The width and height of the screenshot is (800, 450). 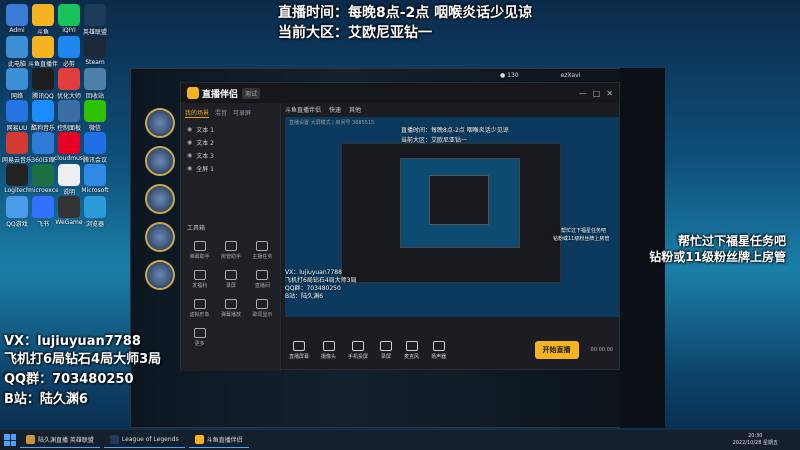 I want to click on stream-source-button: 直播屏幕, so click(x=299, y=350).